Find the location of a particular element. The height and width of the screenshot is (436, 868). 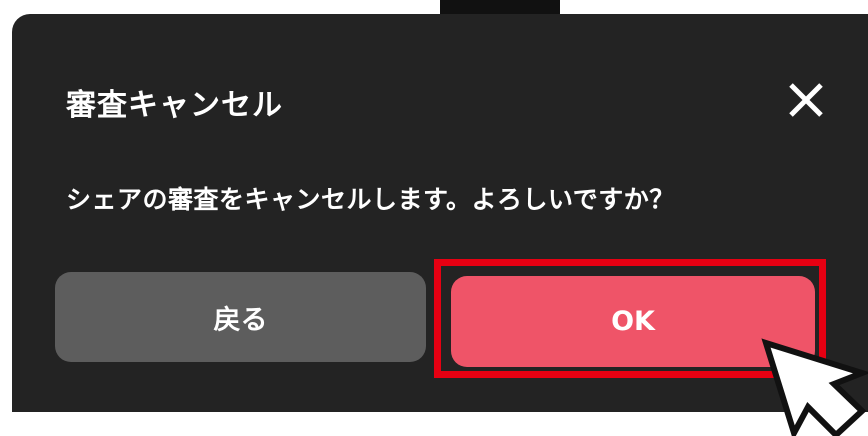

dialog-title: 審査キャンセル is located at coordinates (174, 105).